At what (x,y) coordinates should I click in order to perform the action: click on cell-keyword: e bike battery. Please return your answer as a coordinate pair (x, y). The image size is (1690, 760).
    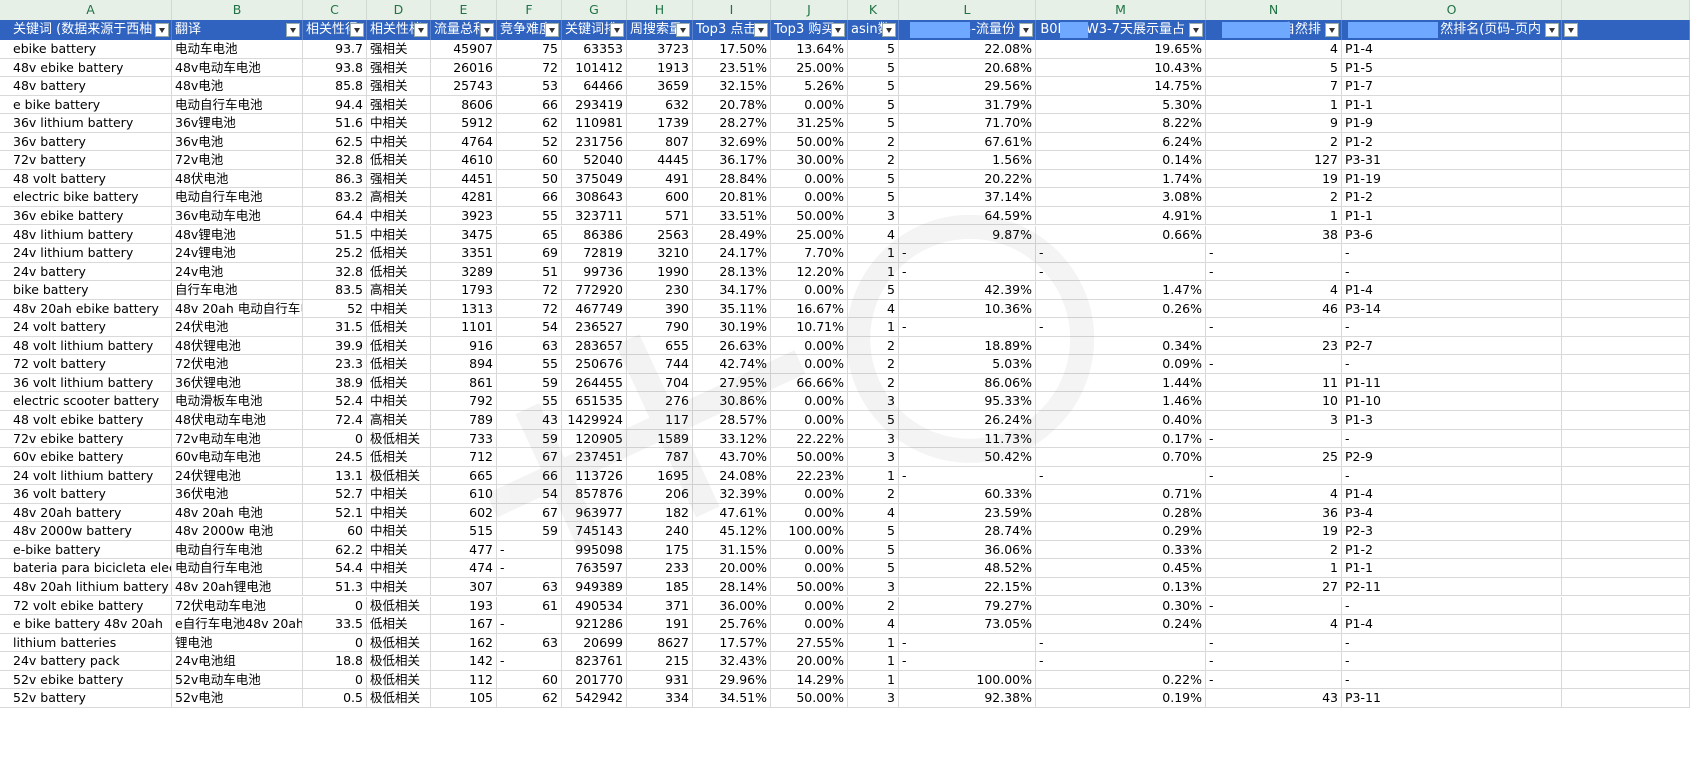
    Looking at the image, I should click on (91, 105).